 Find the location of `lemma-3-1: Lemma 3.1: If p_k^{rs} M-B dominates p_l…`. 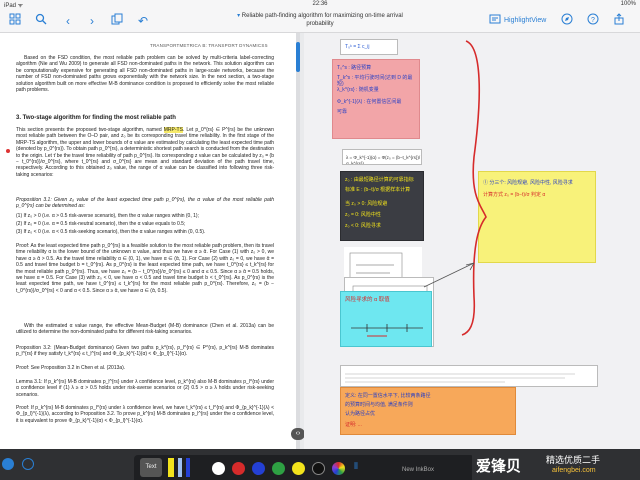

lemma-3-1: Lemma 3.1: If p_k^{rs} M-B dominates p_l… is located at coordinates (145, 388).